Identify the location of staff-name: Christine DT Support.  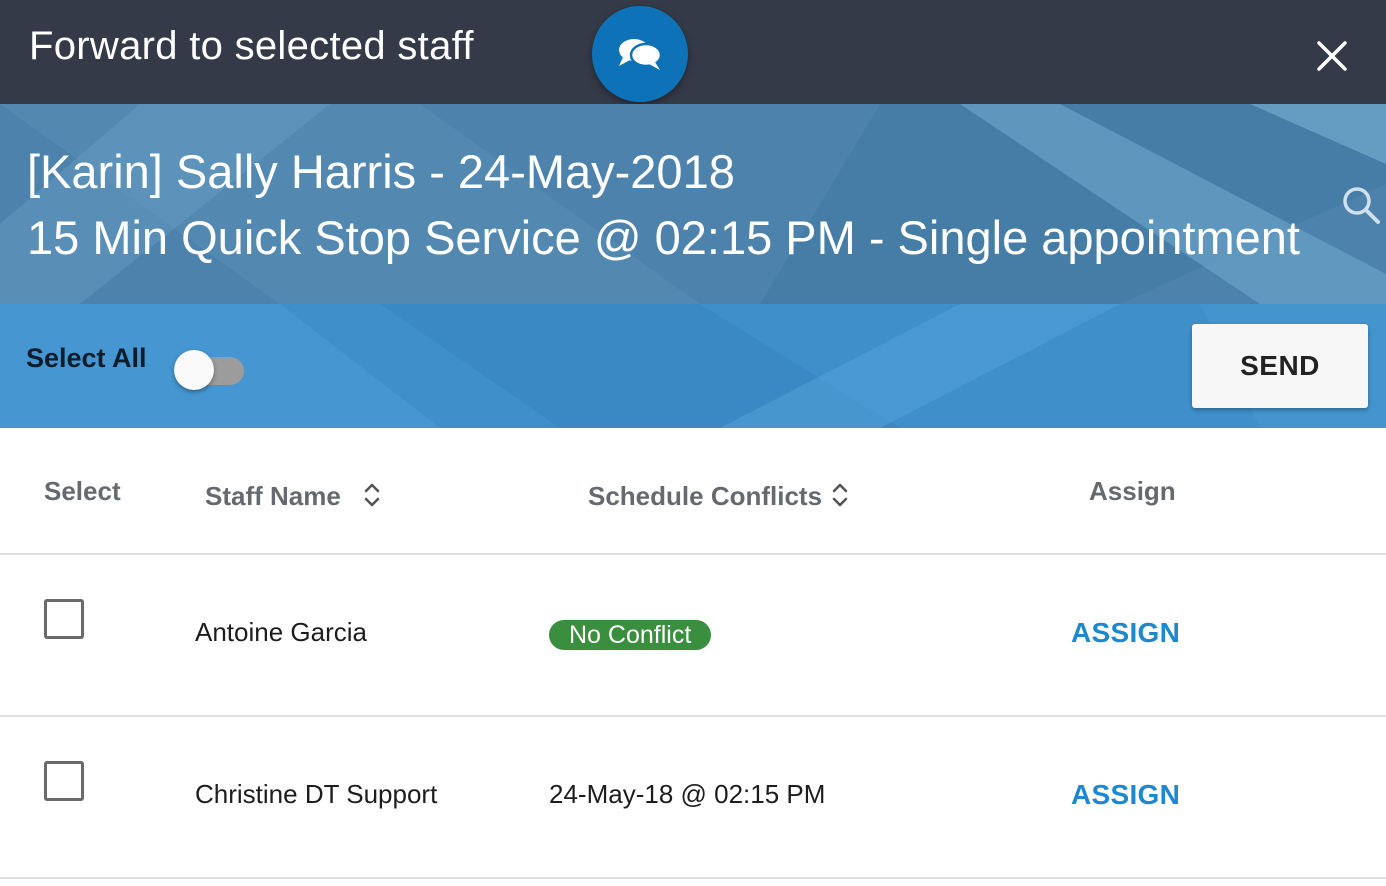
(316, 794).